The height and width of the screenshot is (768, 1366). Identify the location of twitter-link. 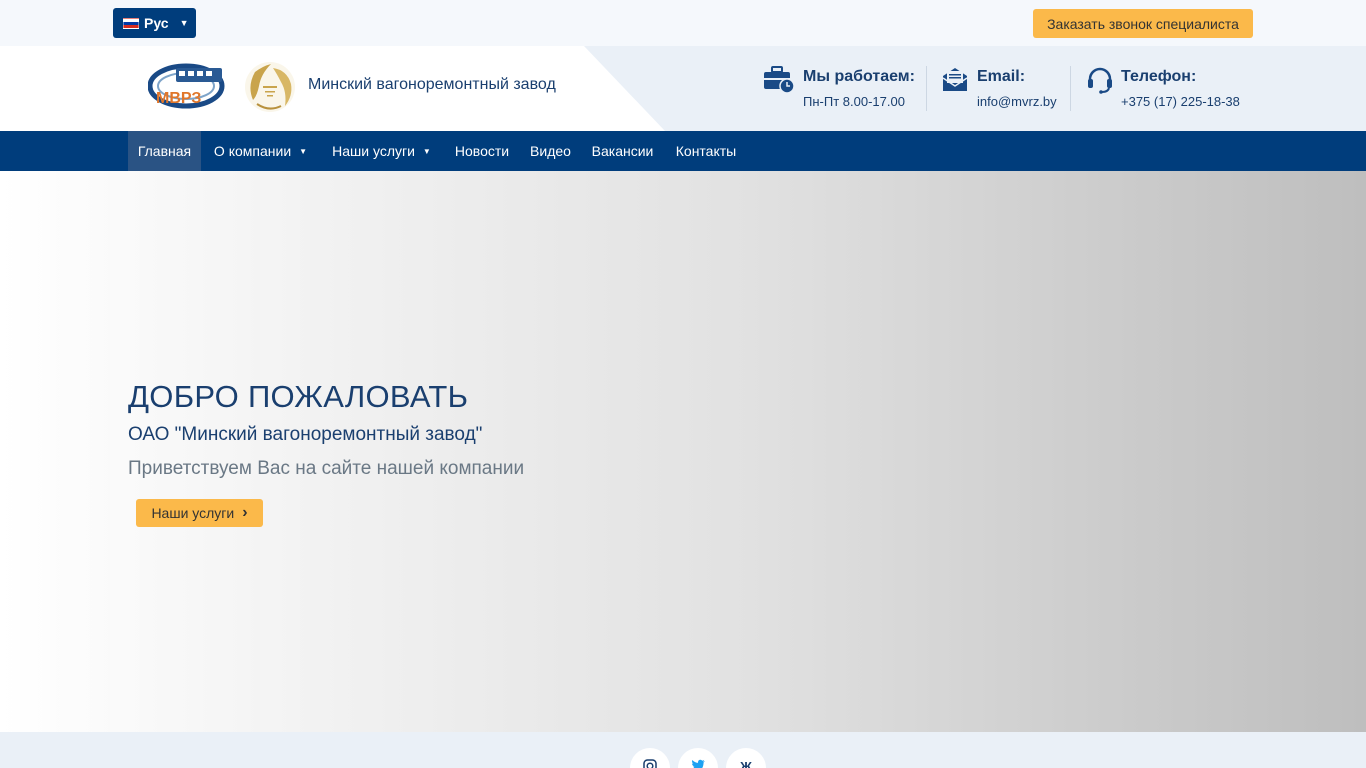
(698, 758).